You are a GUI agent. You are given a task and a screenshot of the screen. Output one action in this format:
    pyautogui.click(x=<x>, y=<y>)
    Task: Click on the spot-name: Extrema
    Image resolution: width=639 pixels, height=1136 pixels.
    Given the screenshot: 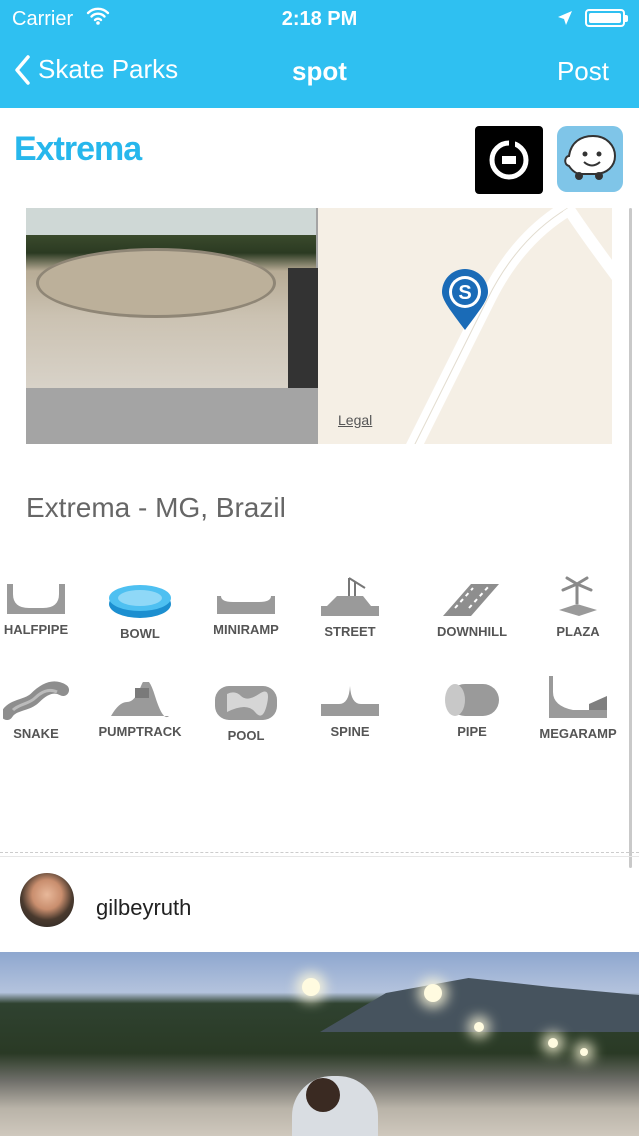 What is the action you would take?
    pyautogui.click(x=78, y=149)
    